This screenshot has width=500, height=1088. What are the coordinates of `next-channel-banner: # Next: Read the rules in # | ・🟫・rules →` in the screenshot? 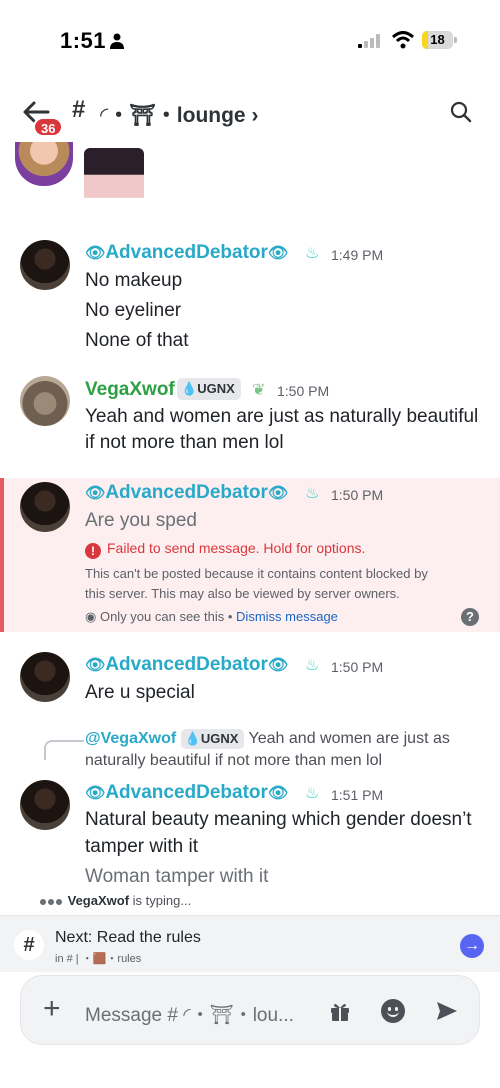 It's located at (250, 943).